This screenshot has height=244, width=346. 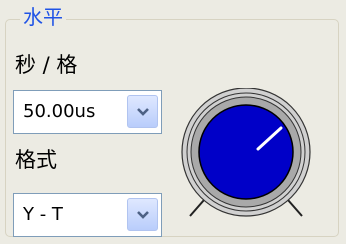 What do you see at coordinates (43, 214) in the screenshot?
I see `format-value: Y - T` at bounding box center [43, 214].